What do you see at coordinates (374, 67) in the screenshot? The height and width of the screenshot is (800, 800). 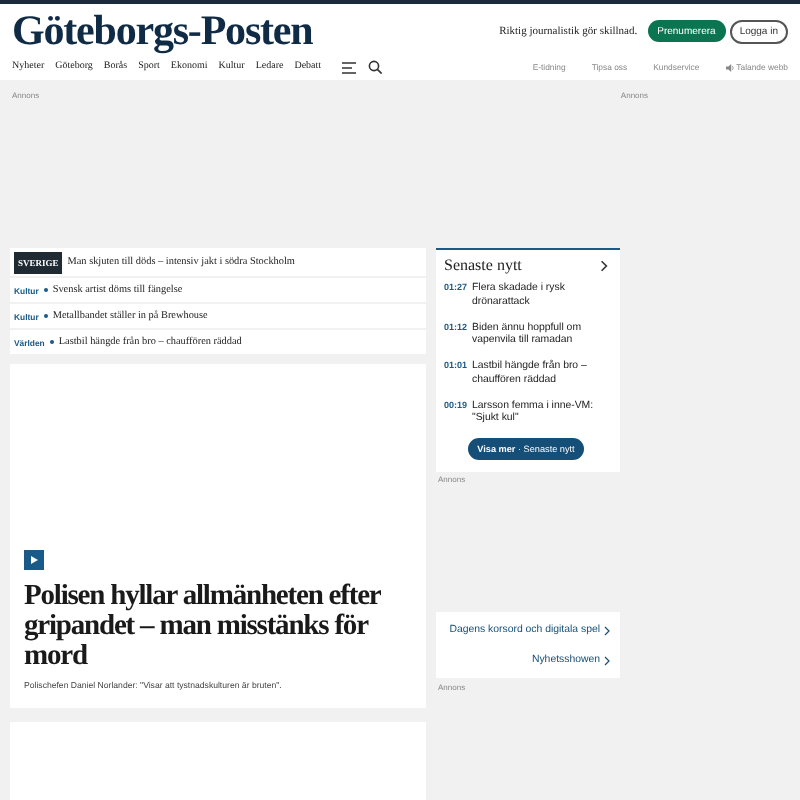 I see `search-icon` at bounding box center [374, 67].